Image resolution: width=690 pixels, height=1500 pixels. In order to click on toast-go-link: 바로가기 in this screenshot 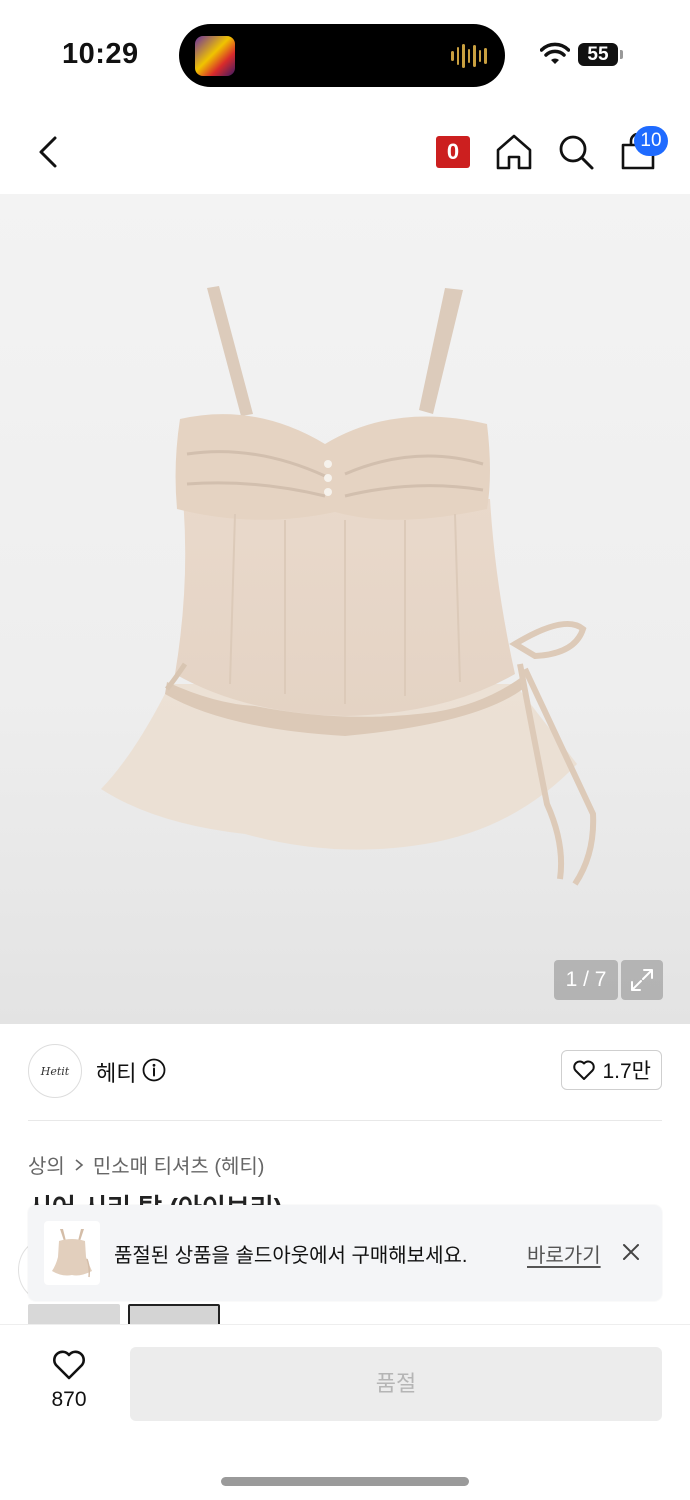, I will do `click(564, 1253)`.